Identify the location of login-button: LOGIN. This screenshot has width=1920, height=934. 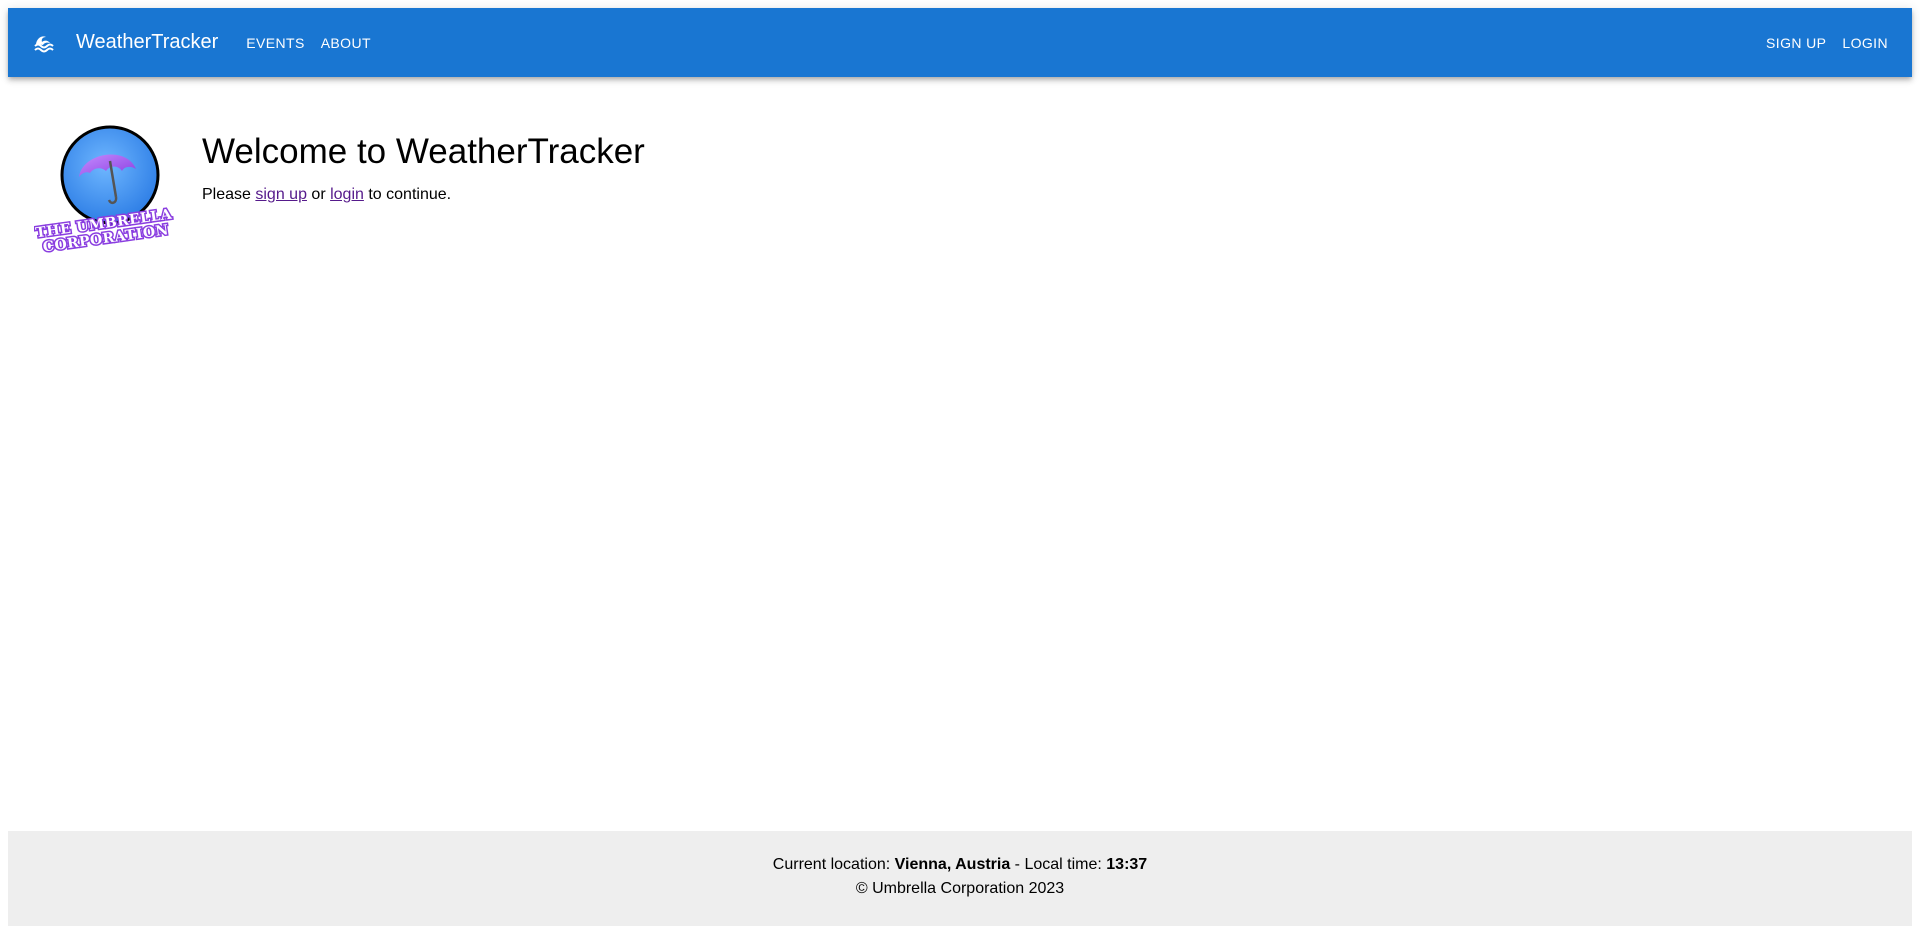
(1865, 43).